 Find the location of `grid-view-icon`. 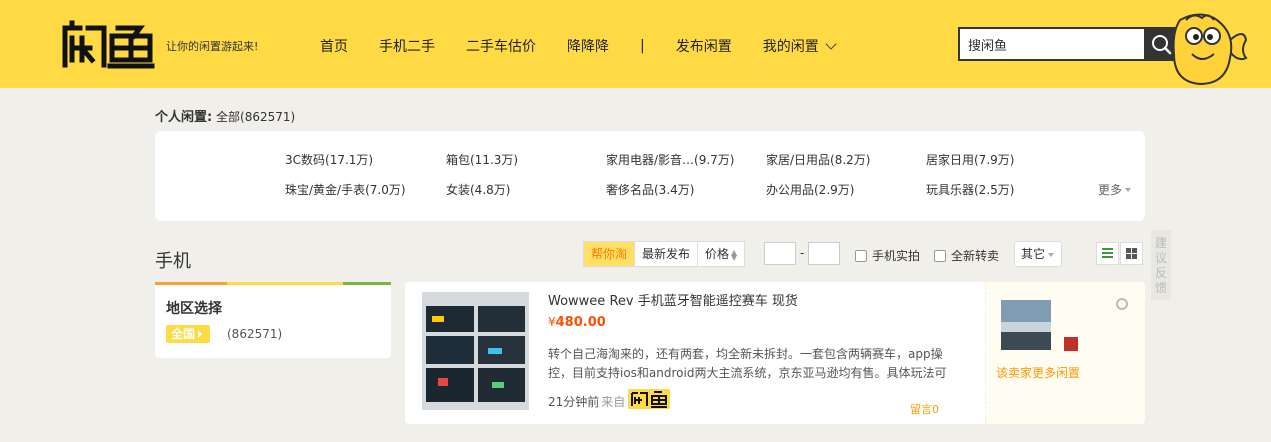

grid-view-icon is located at coordinates (1131, 253).